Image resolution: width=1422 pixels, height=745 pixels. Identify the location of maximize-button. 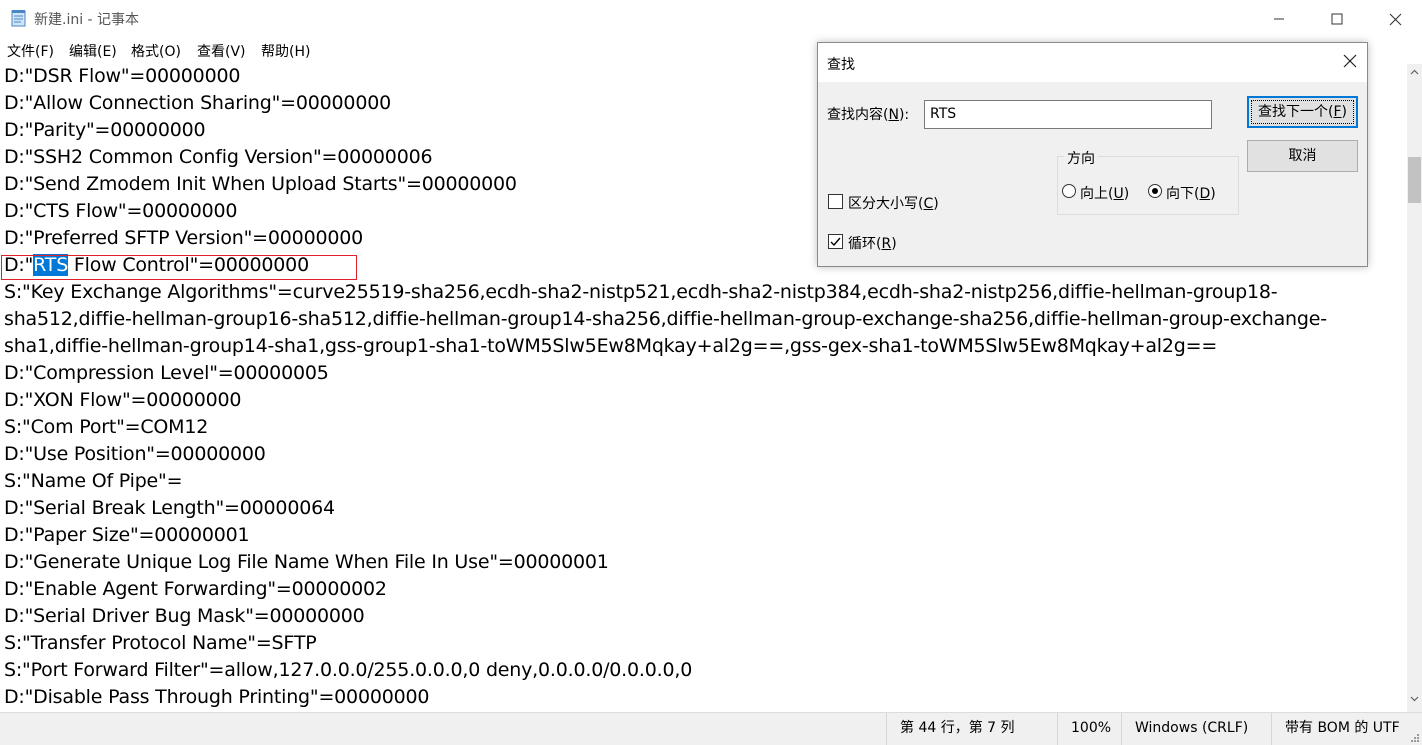
(1337, 19).